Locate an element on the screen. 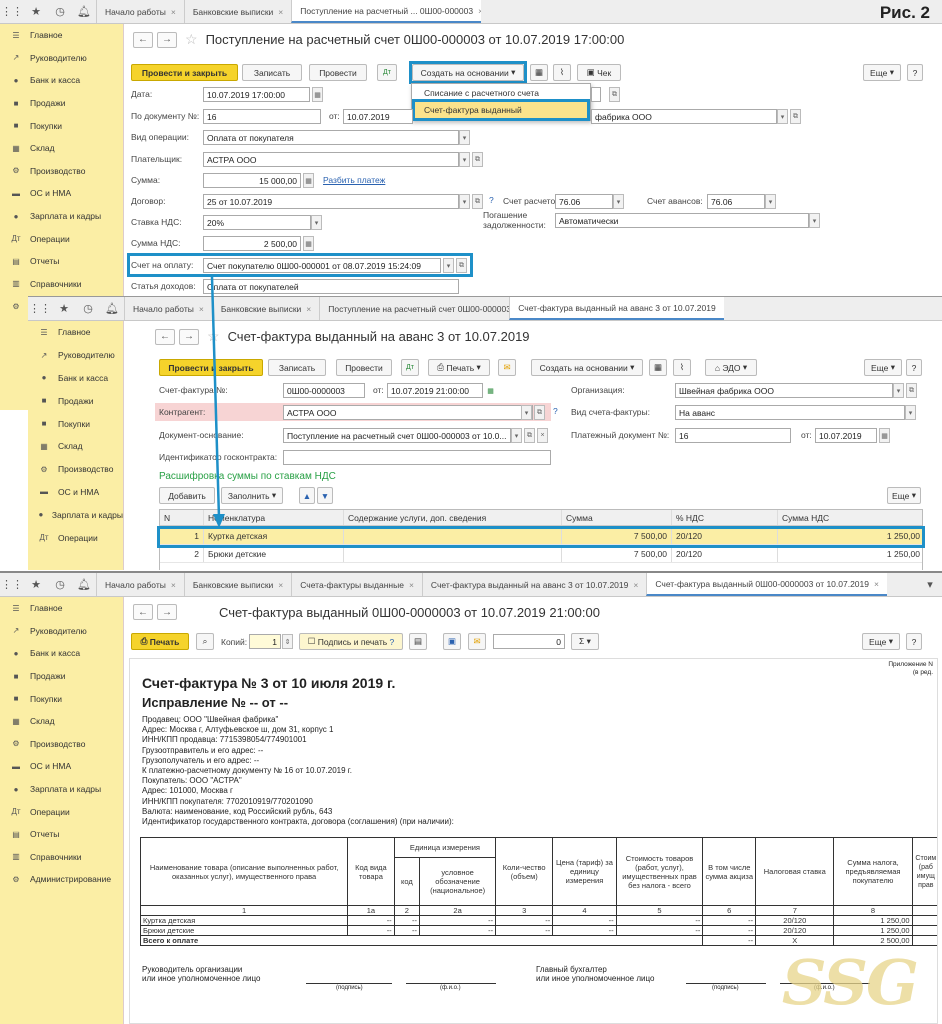 The height and width of the screenshot is (1024, 942). print-button: ⎙ Печать is located at coordinates (160, 641).